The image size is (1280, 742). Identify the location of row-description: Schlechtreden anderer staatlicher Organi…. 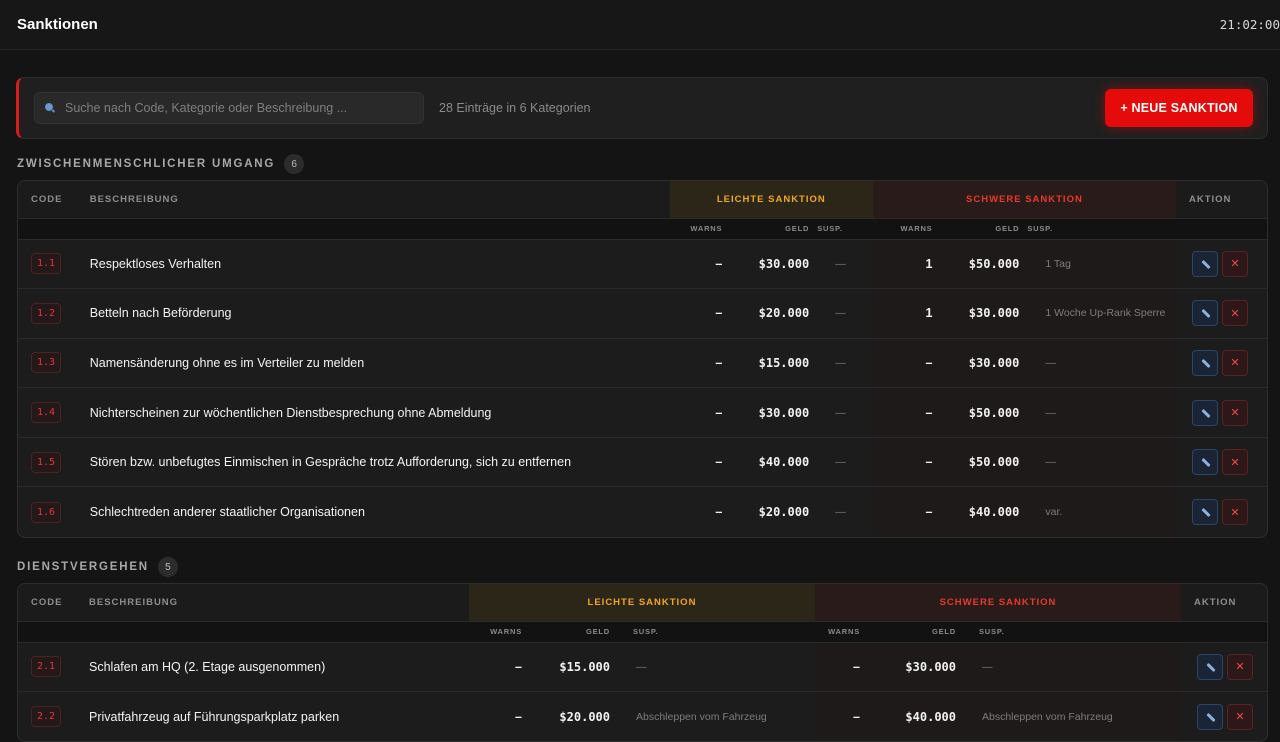
(227, 512).